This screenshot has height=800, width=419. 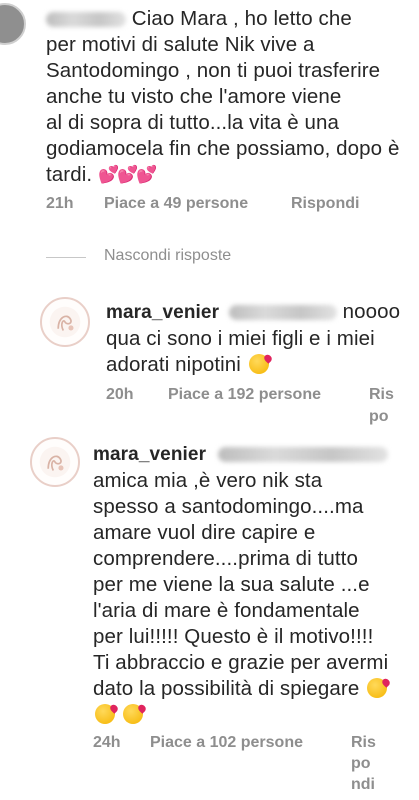 I want to click on reply-2-time: 24h, so click(x=107, y=742).